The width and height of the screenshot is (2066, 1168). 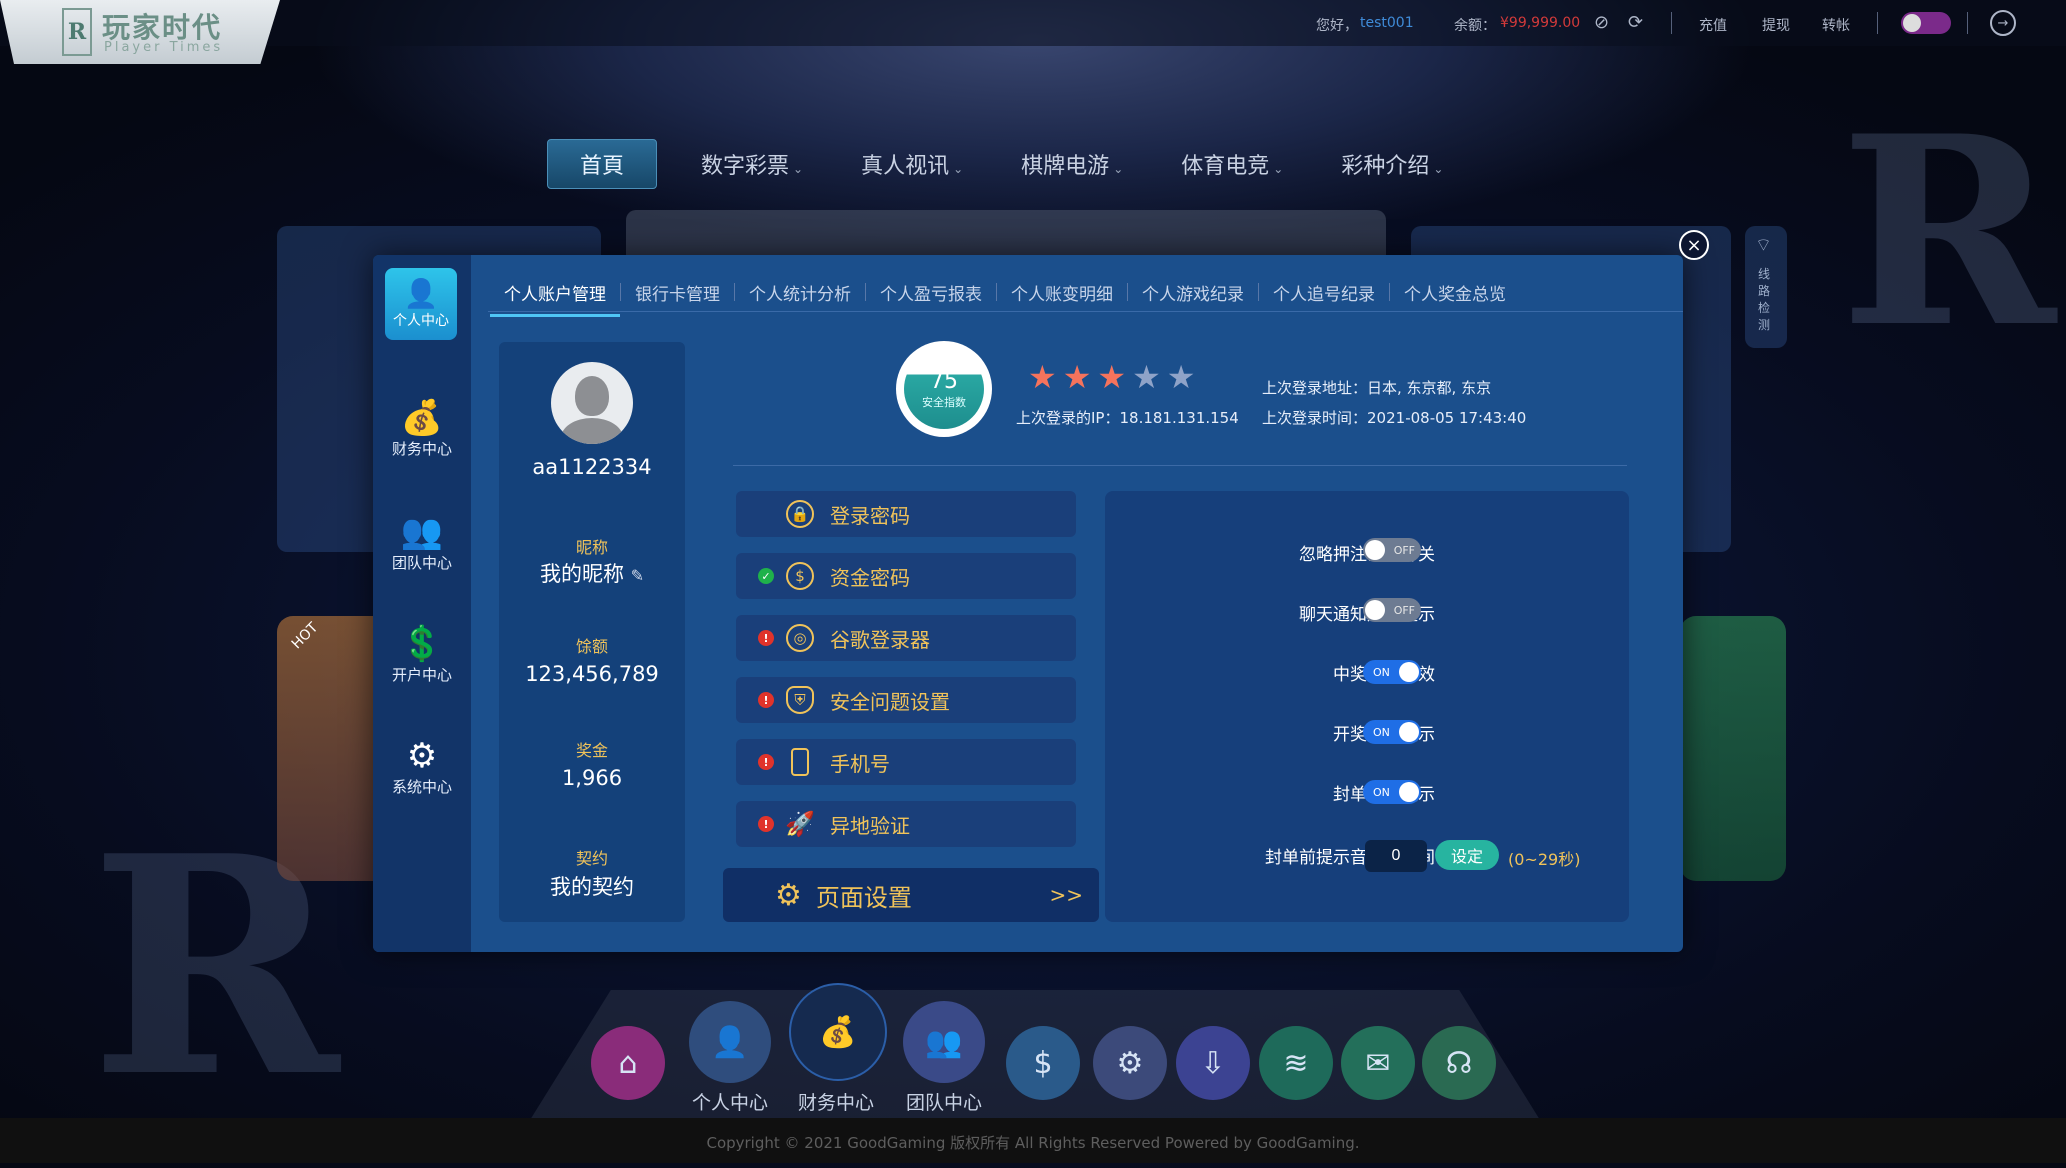 I want to click on sidebar-item-system: ⚙ 系统中心, so click(x=422, y=766).